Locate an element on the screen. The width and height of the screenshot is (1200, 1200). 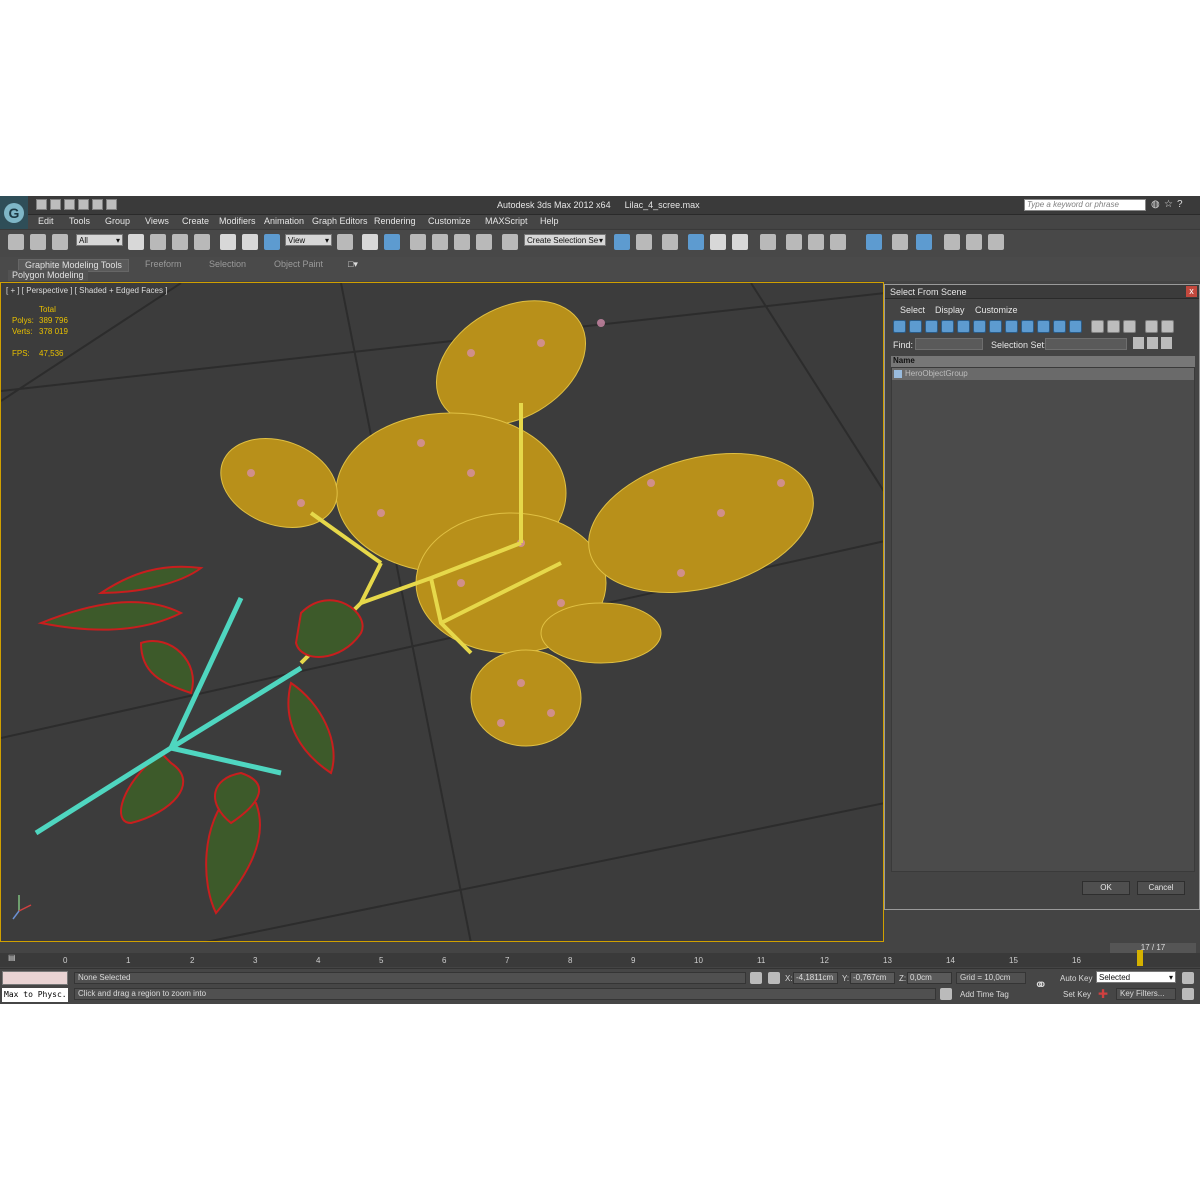
cancel-button: Cancel is located at coordinates (1161, 888).